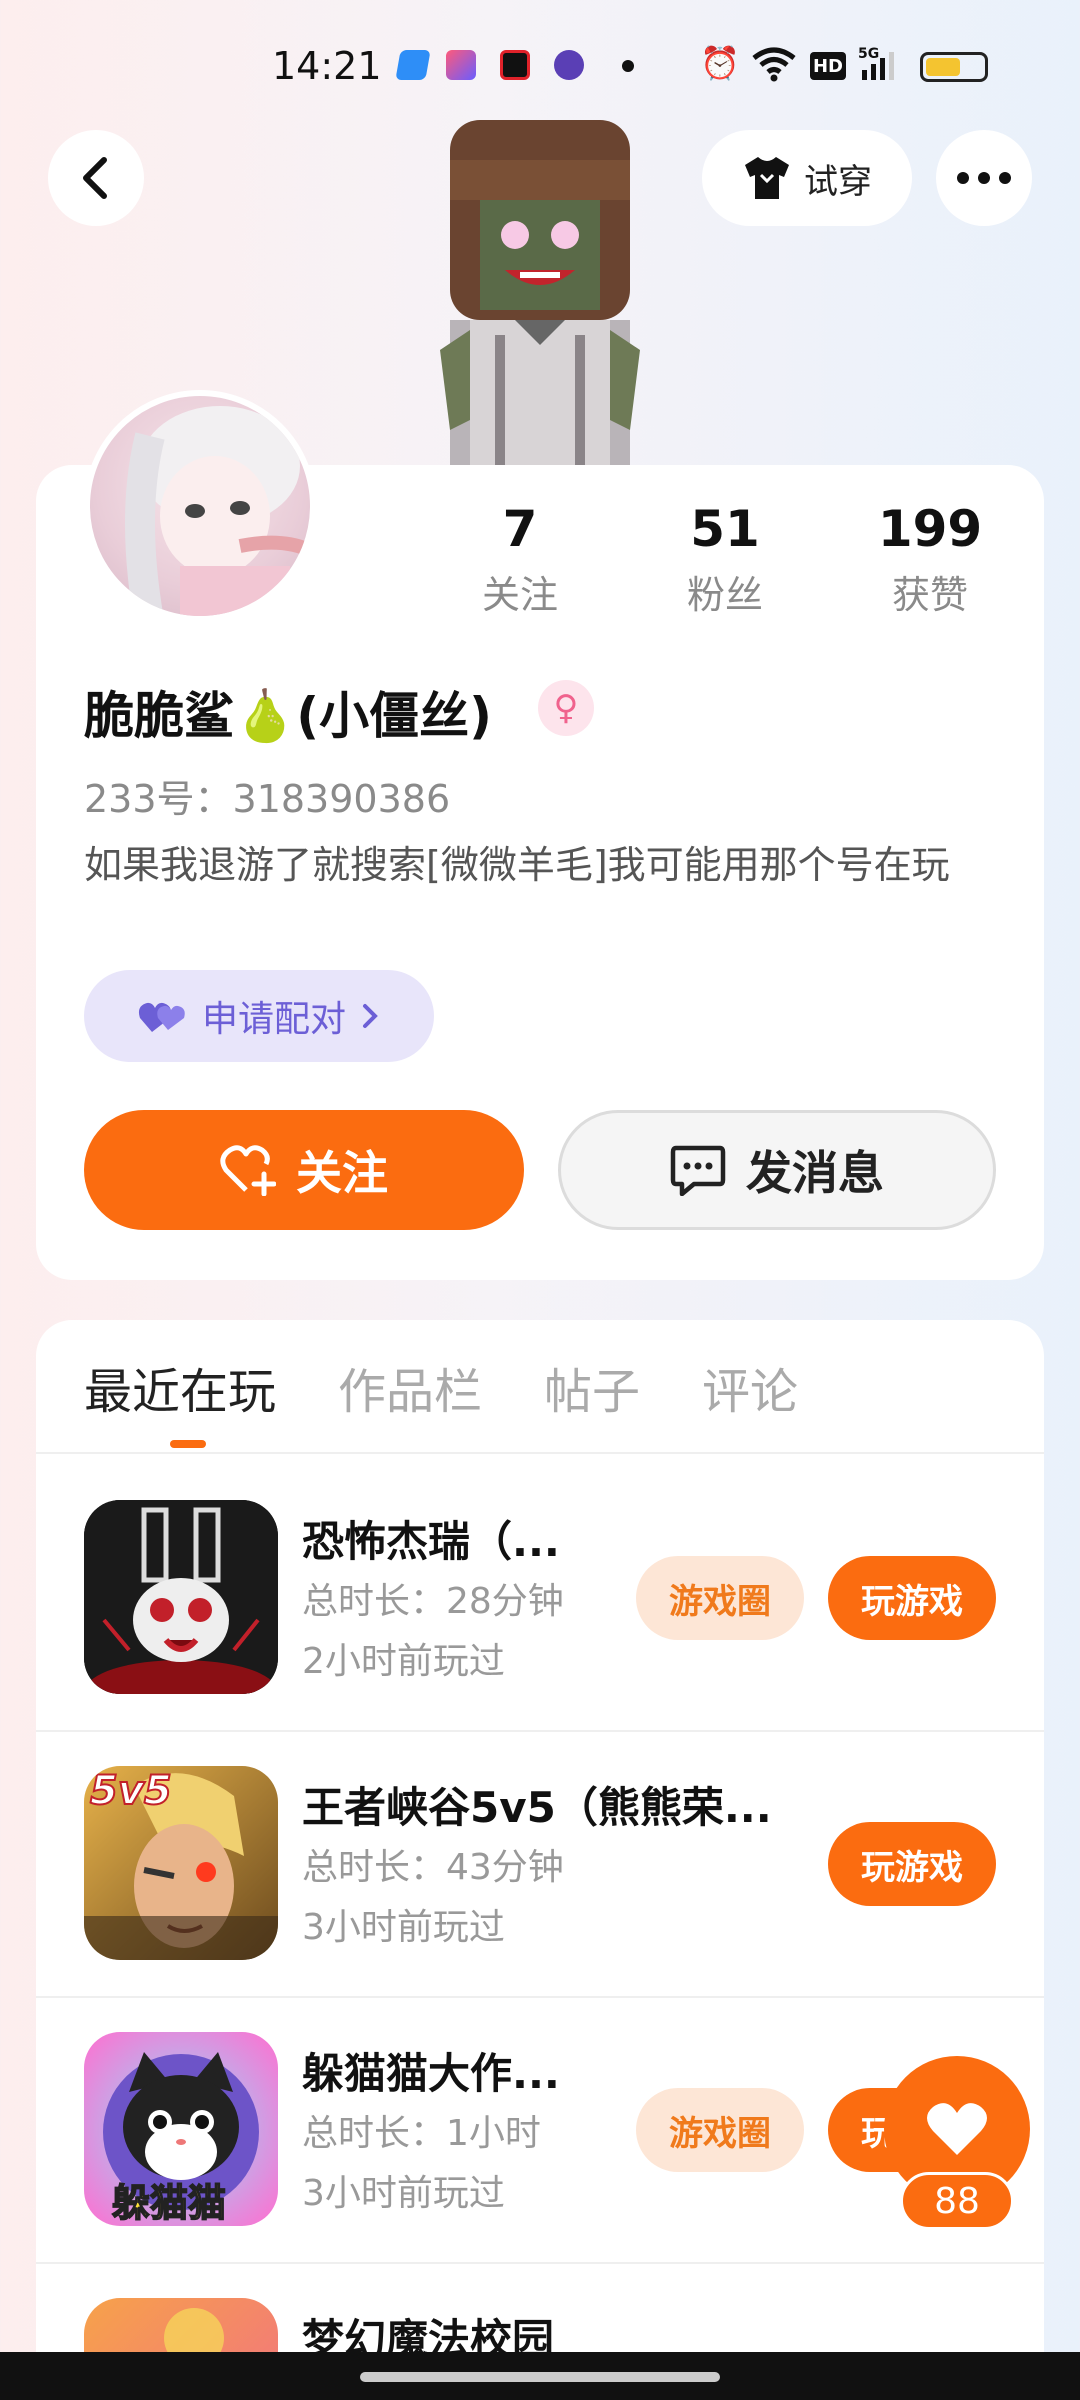 Image resolution: width=1080 pixels, height=2400 pixels. What do you see at coordinates (750, 1387) in the screenshot?
I see `tab-comments: 评论` at bounding box center [750, 1387].